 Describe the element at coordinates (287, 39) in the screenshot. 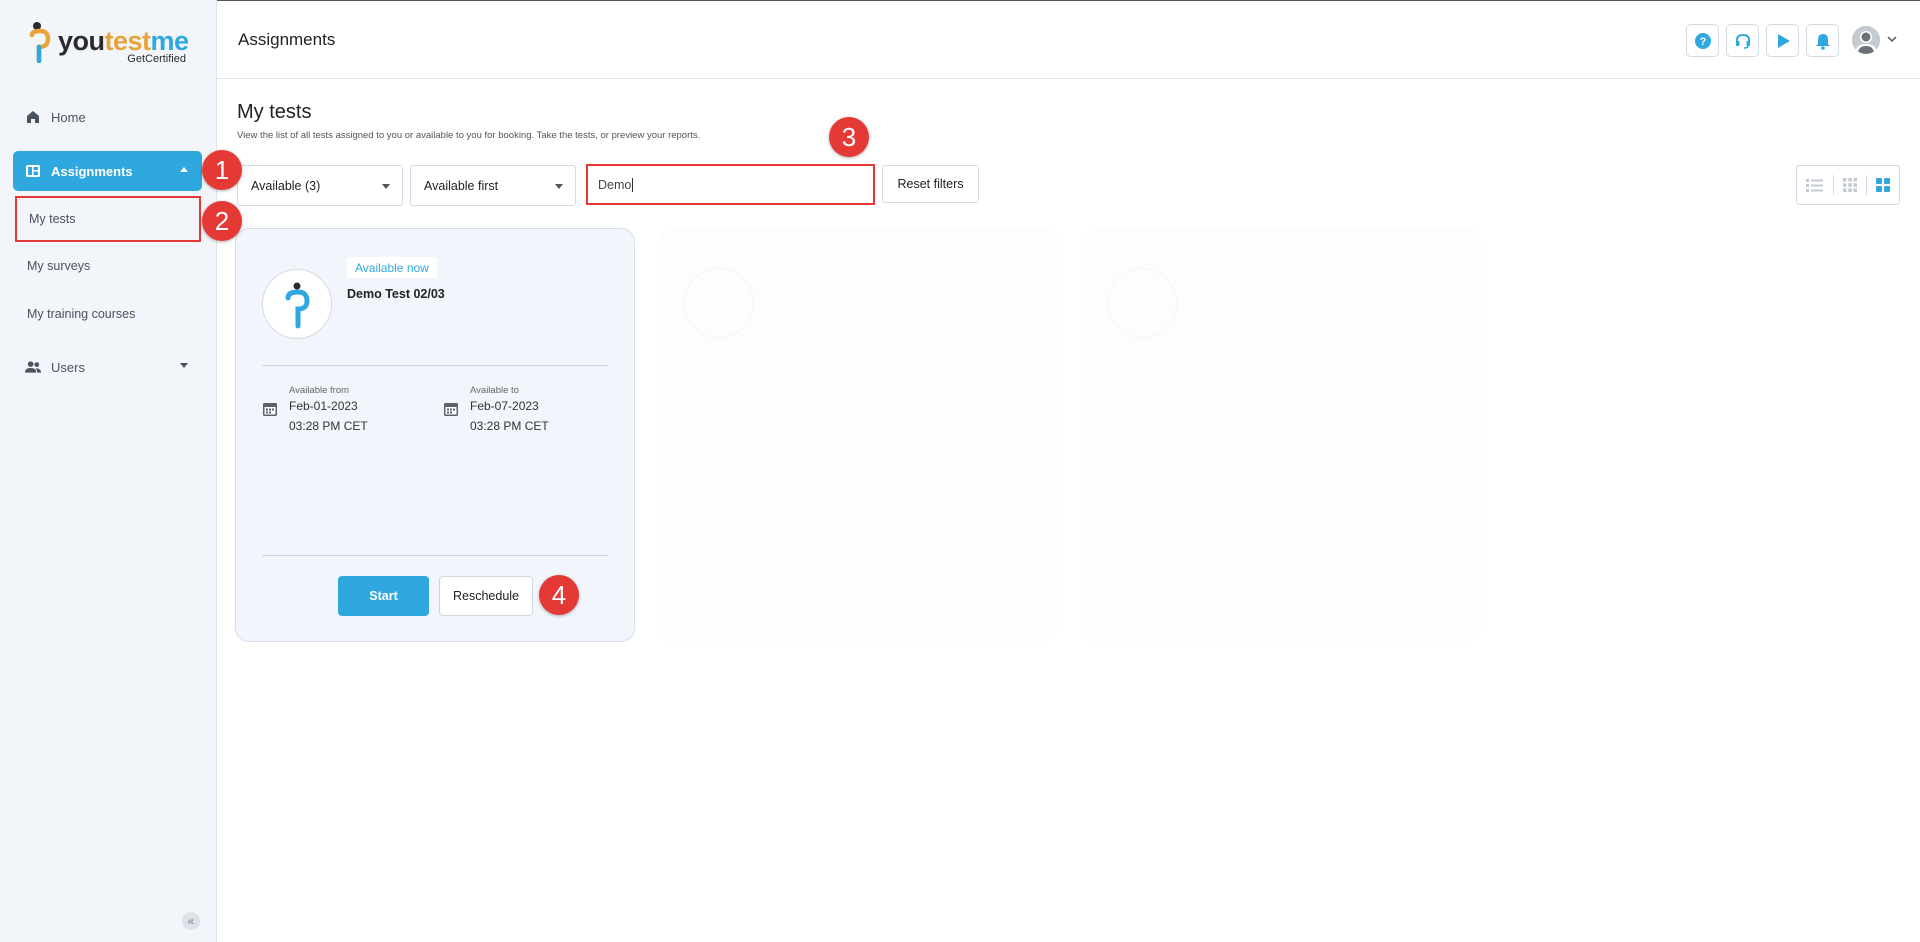

I see `page-header-title: Assignments` at that location.